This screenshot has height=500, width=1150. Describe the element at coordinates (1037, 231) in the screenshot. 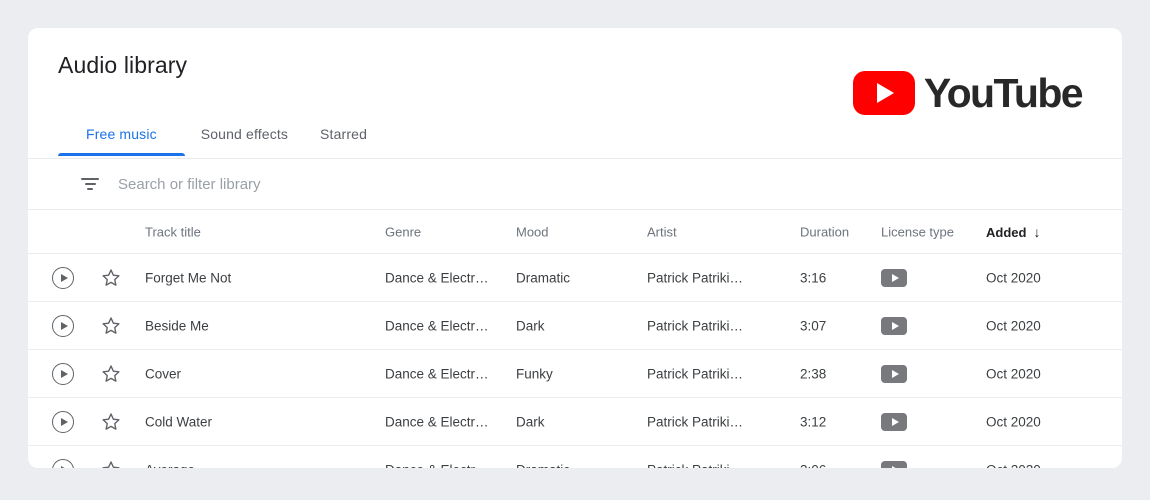

I see `sort-desc-arrow-icon: ↓` at that location.